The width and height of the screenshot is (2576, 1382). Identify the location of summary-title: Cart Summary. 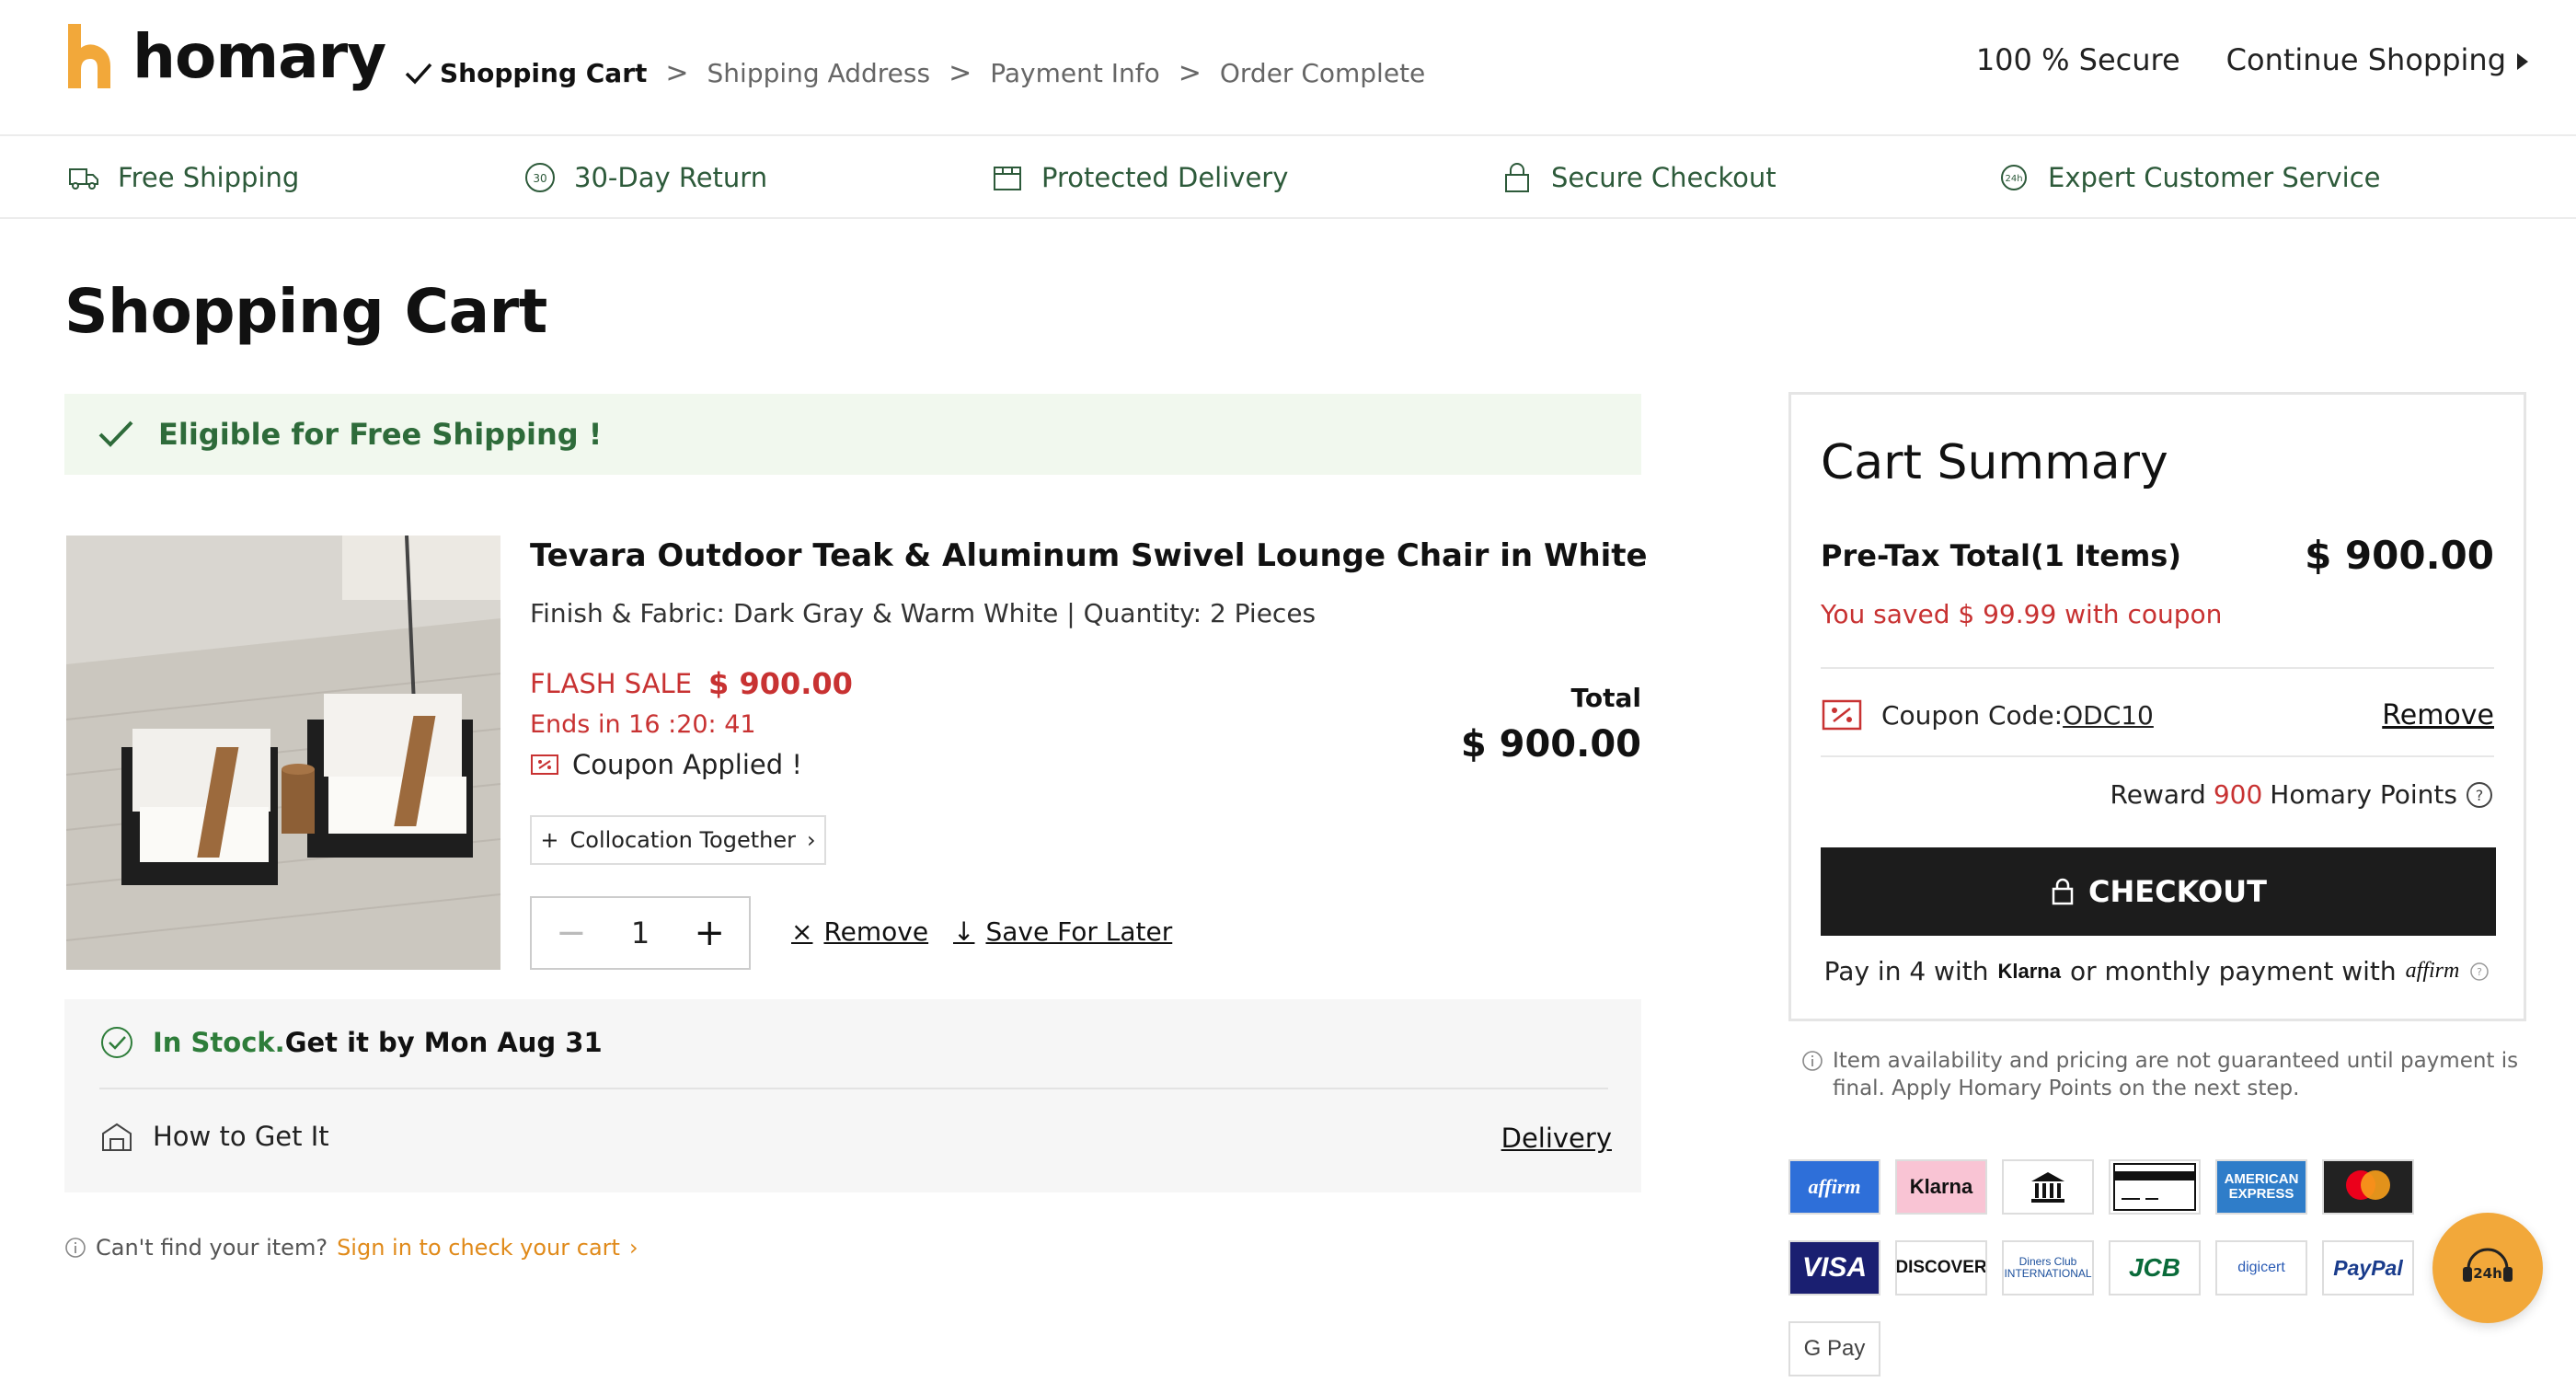
(1994, 462).